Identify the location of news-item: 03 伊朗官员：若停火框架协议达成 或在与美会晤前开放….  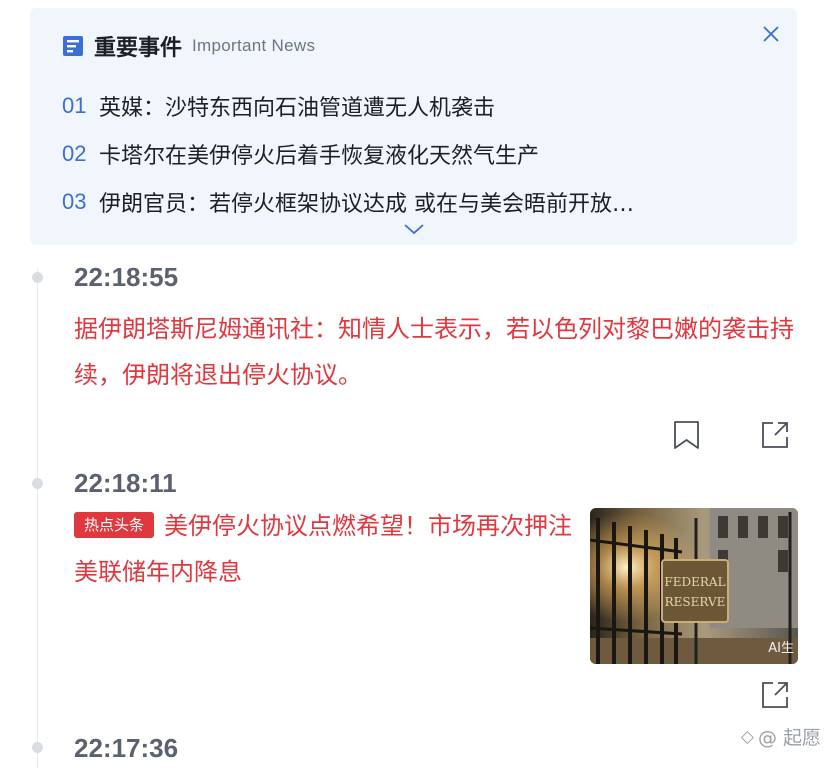
(409, 202).